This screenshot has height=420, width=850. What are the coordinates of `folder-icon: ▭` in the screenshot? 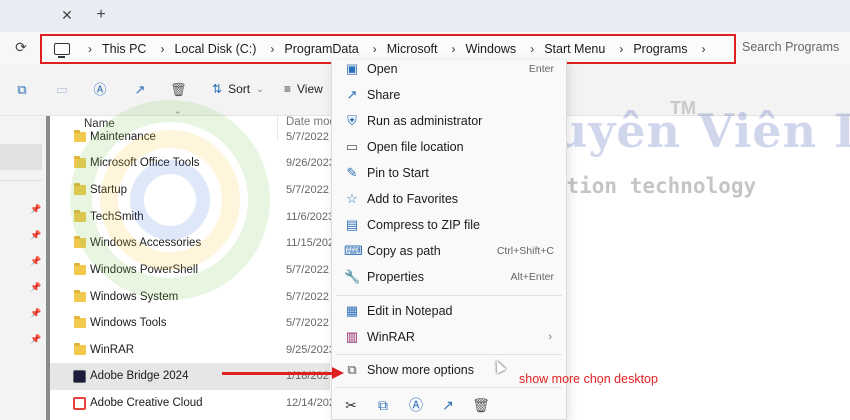 It's located at (352, 146).